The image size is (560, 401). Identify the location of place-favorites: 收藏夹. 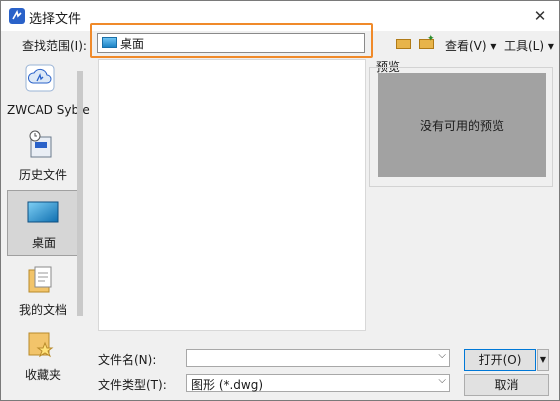
(43, 356).